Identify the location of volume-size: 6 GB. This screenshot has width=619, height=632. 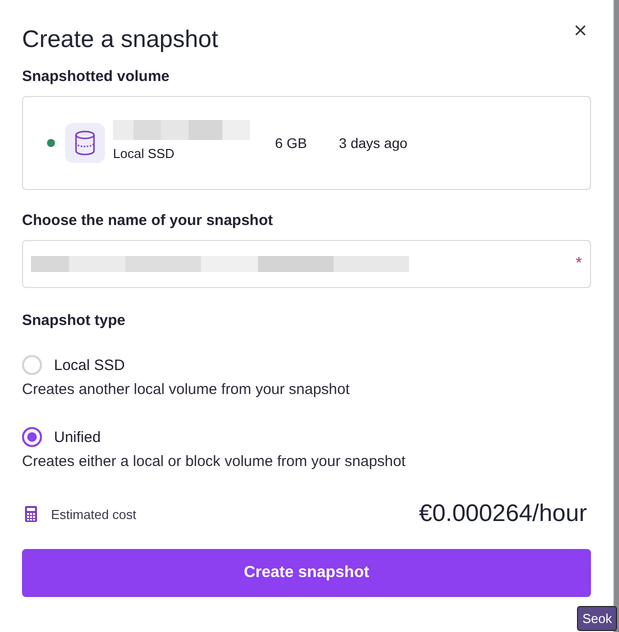
(291, 143).